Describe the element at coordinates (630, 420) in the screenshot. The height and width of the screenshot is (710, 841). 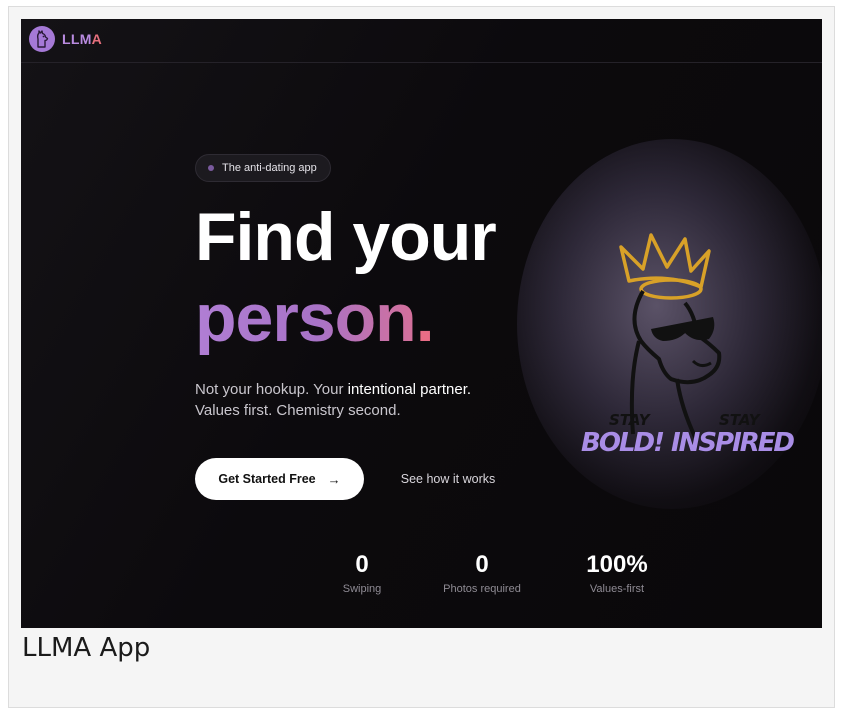
I see `illustration-text-stay-left: STAY` at that location.